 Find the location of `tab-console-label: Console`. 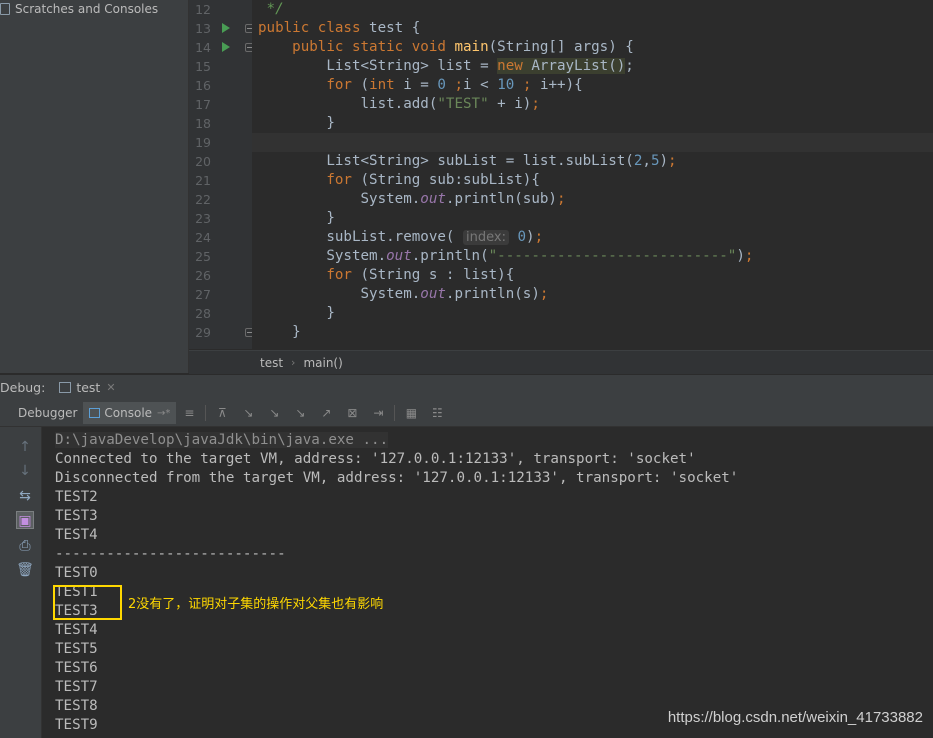

tab-console-label: Console is located at coordinates (128, 413).